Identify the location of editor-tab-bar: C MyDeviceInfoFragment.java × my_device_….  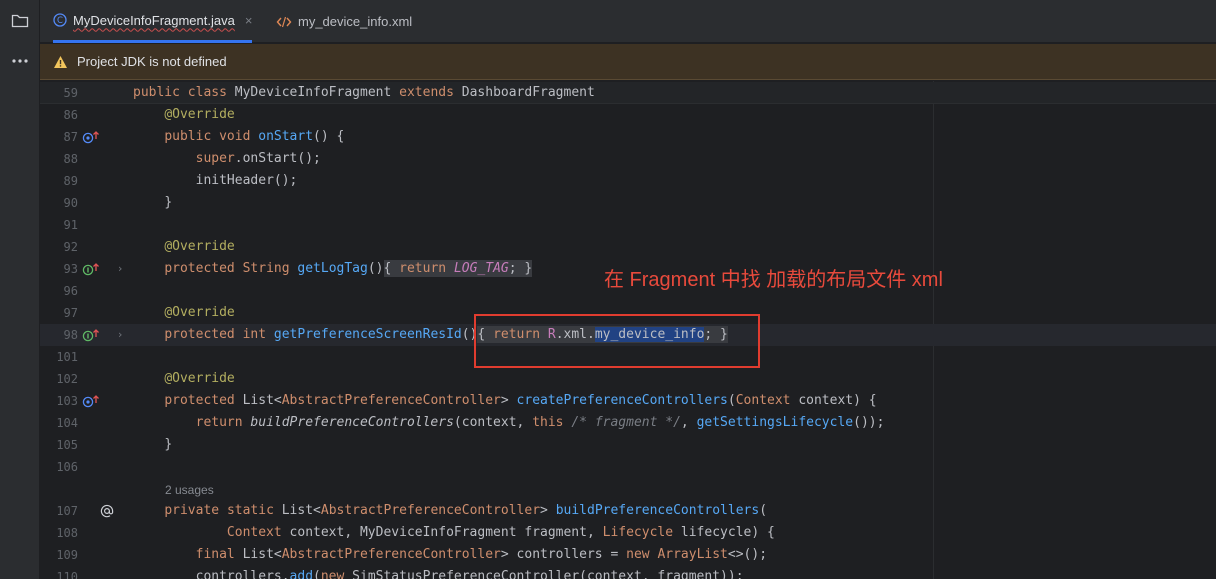
(628, 21).